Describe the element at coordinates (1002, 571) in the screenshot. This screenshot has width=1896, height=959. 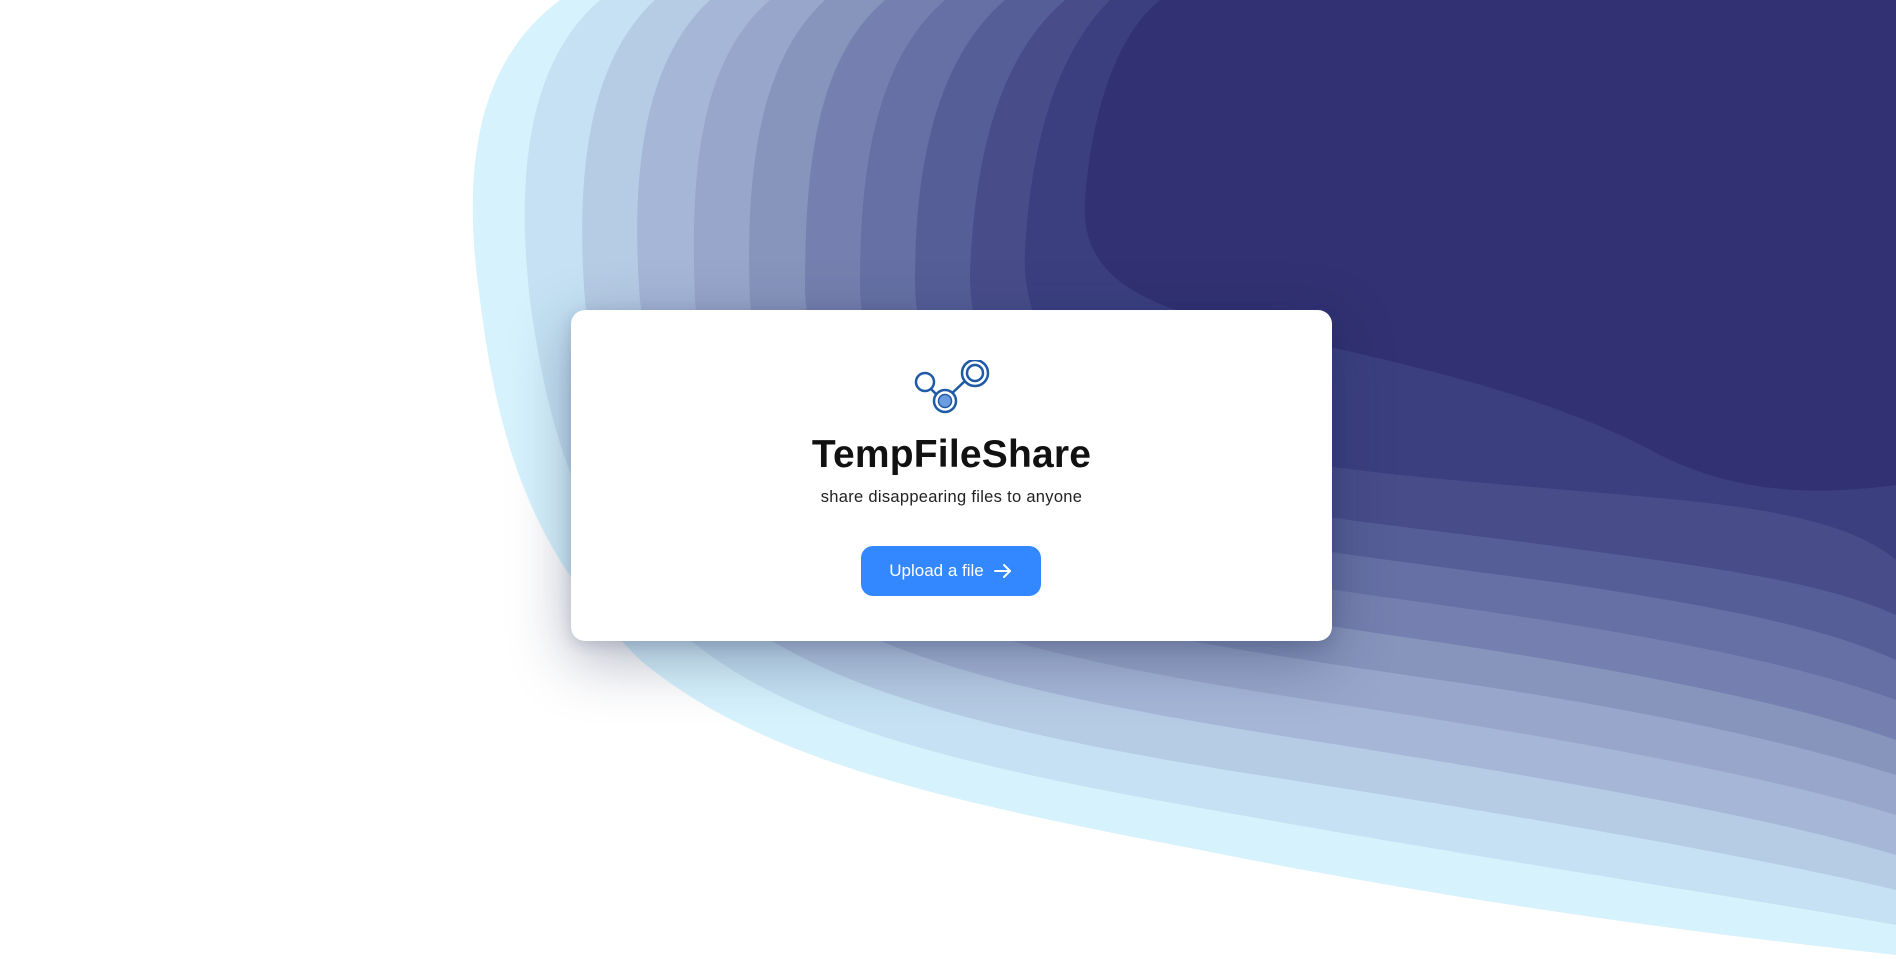
I see `arrow-right-icon` at that location.